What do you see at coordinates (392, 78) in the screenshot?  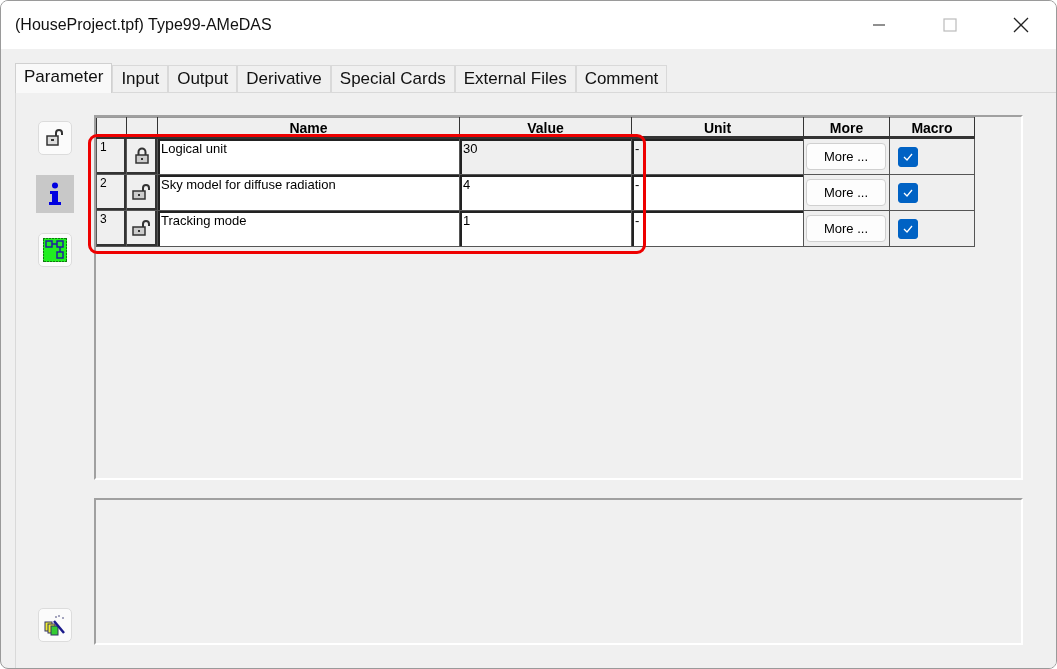 I see `tab: Special Cards` at bounding box center [392, 78].